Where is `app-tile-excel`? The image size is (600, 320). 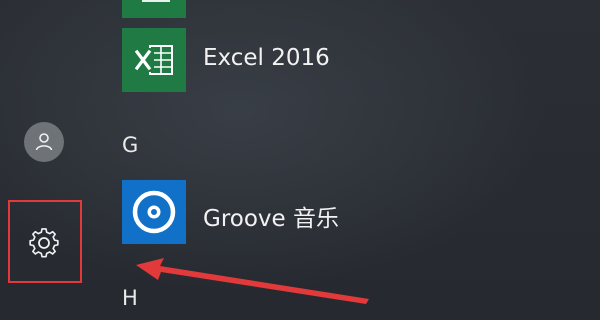 app-tile-excel is located at coordinates (154, 60).